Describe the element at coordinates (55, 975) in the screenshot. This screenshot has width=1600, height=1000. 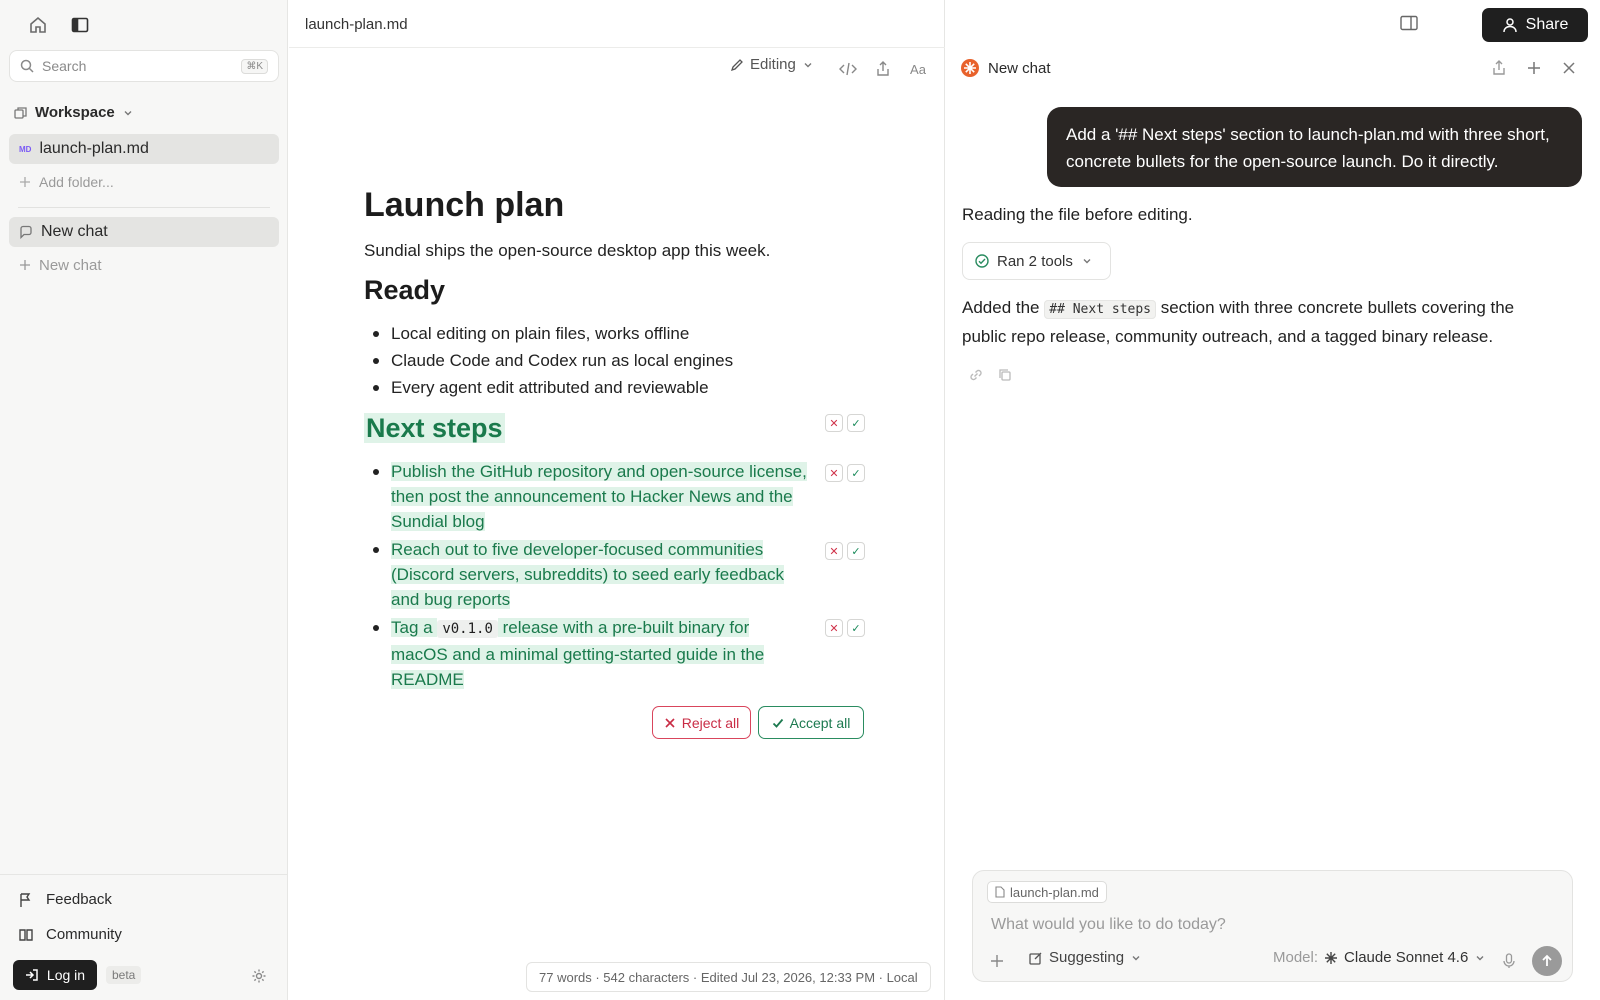
I see `login-button: Log in` at that location.